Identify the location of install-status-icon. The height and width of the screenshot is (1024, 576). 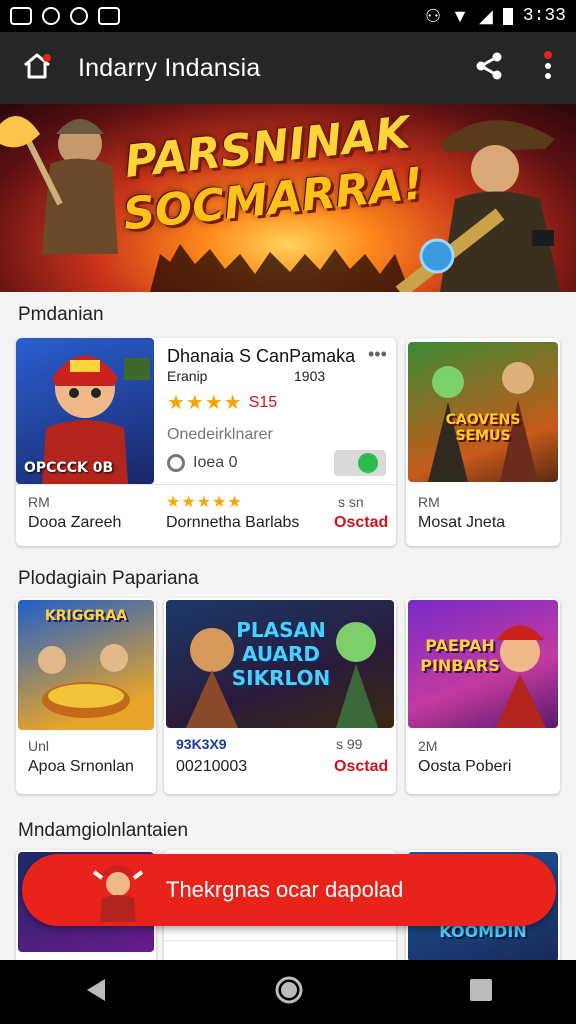
(176, 463).